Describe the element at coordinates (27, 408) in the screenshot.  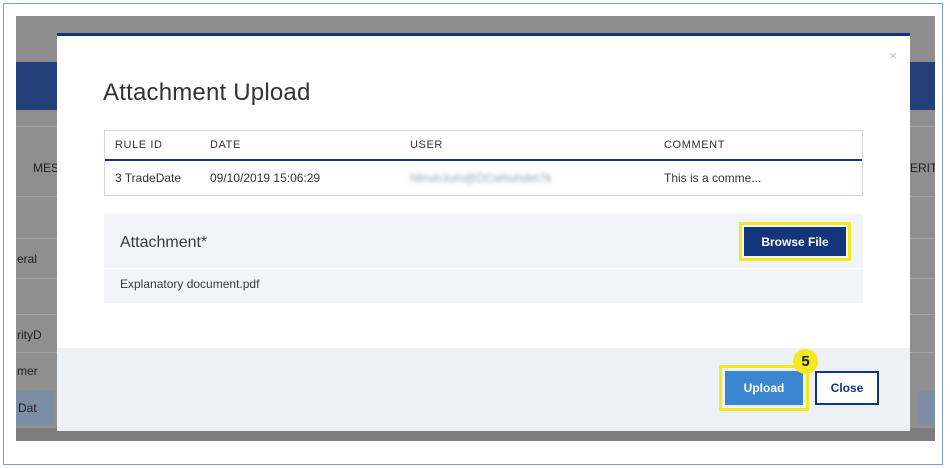
I see `background-cell: Dat` at that location.